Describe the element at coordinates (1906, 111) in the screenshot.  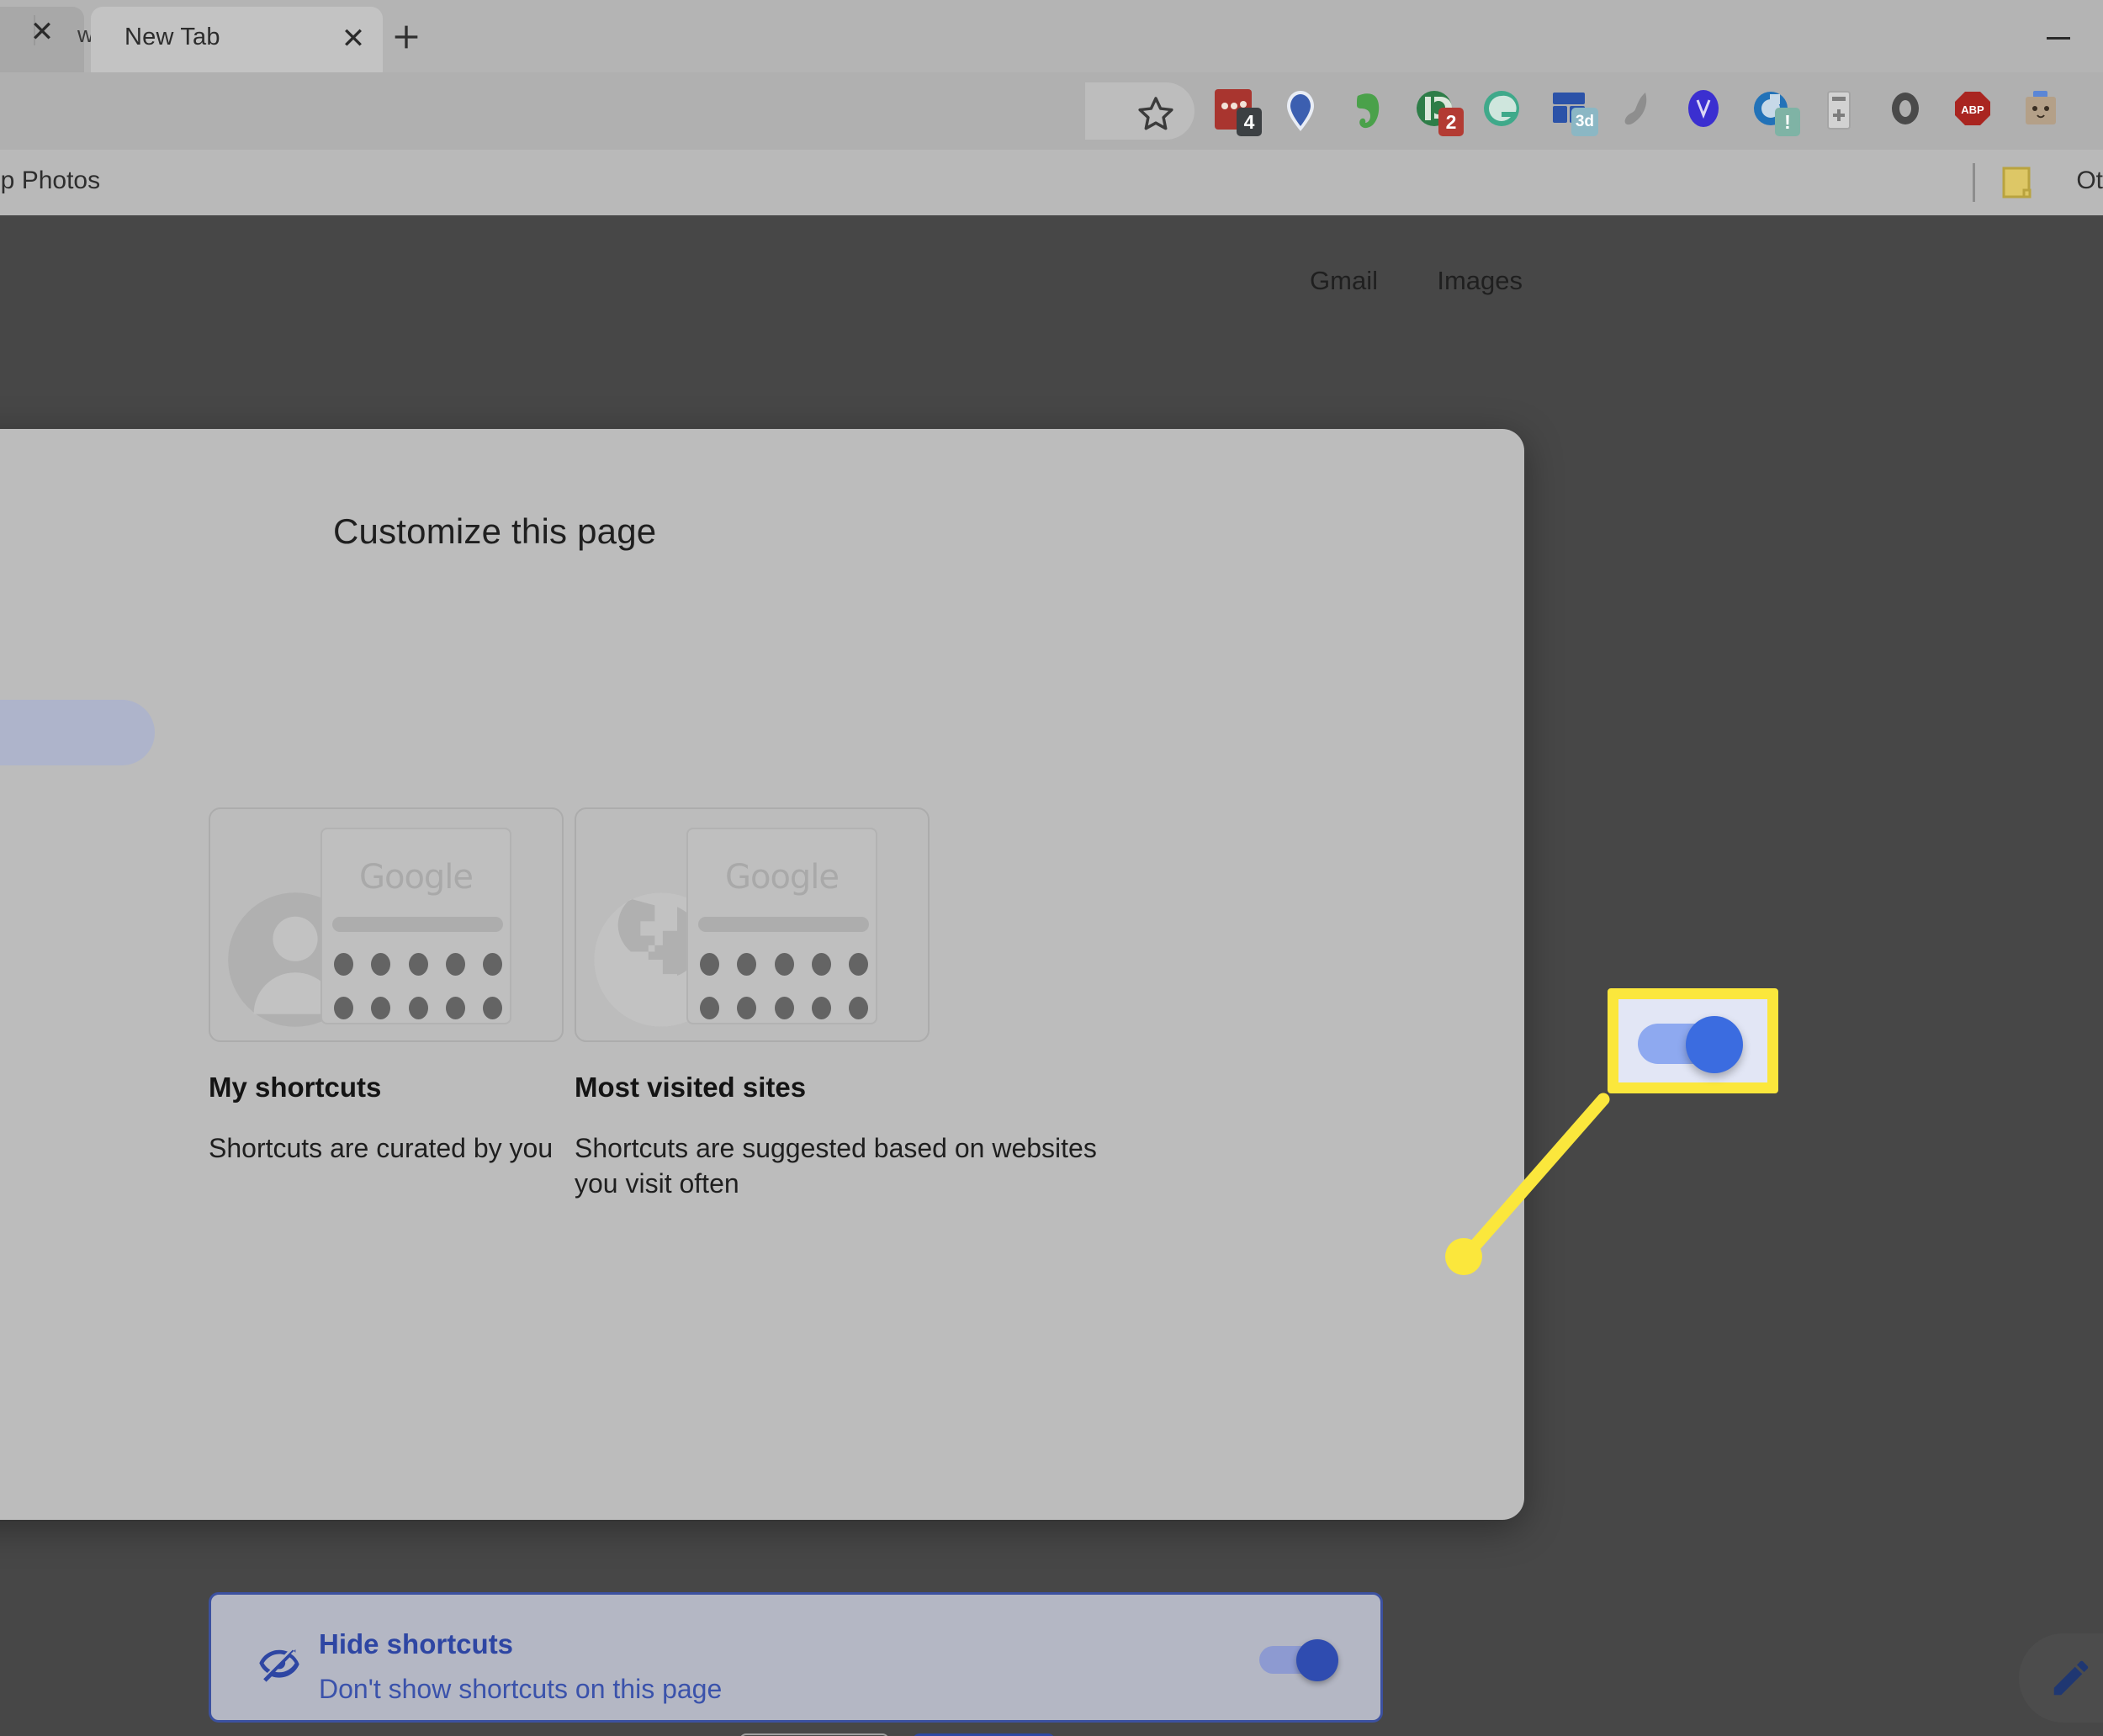
I see `extension-dark-ring-extension` at that location.